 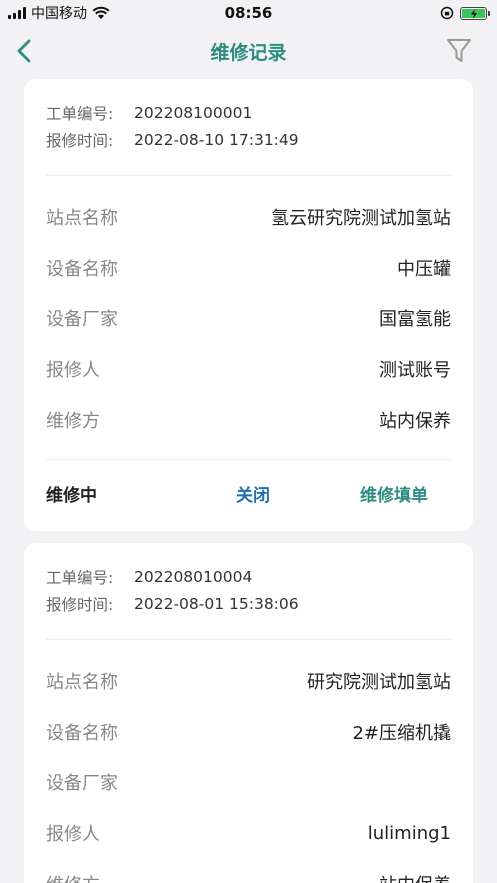 What do you see at coordinates (26, 51) in the screenshot?
I see `back-icon` at bounding box center [26, 51].